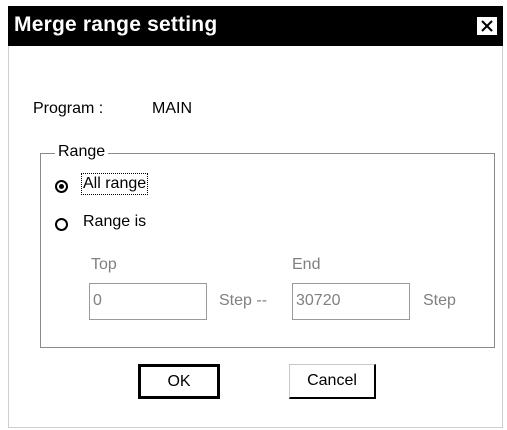 Image resolution: width=507 pixels, height=430 pixels. I want to click on cancel-button: Cancel, so click(332, 381).